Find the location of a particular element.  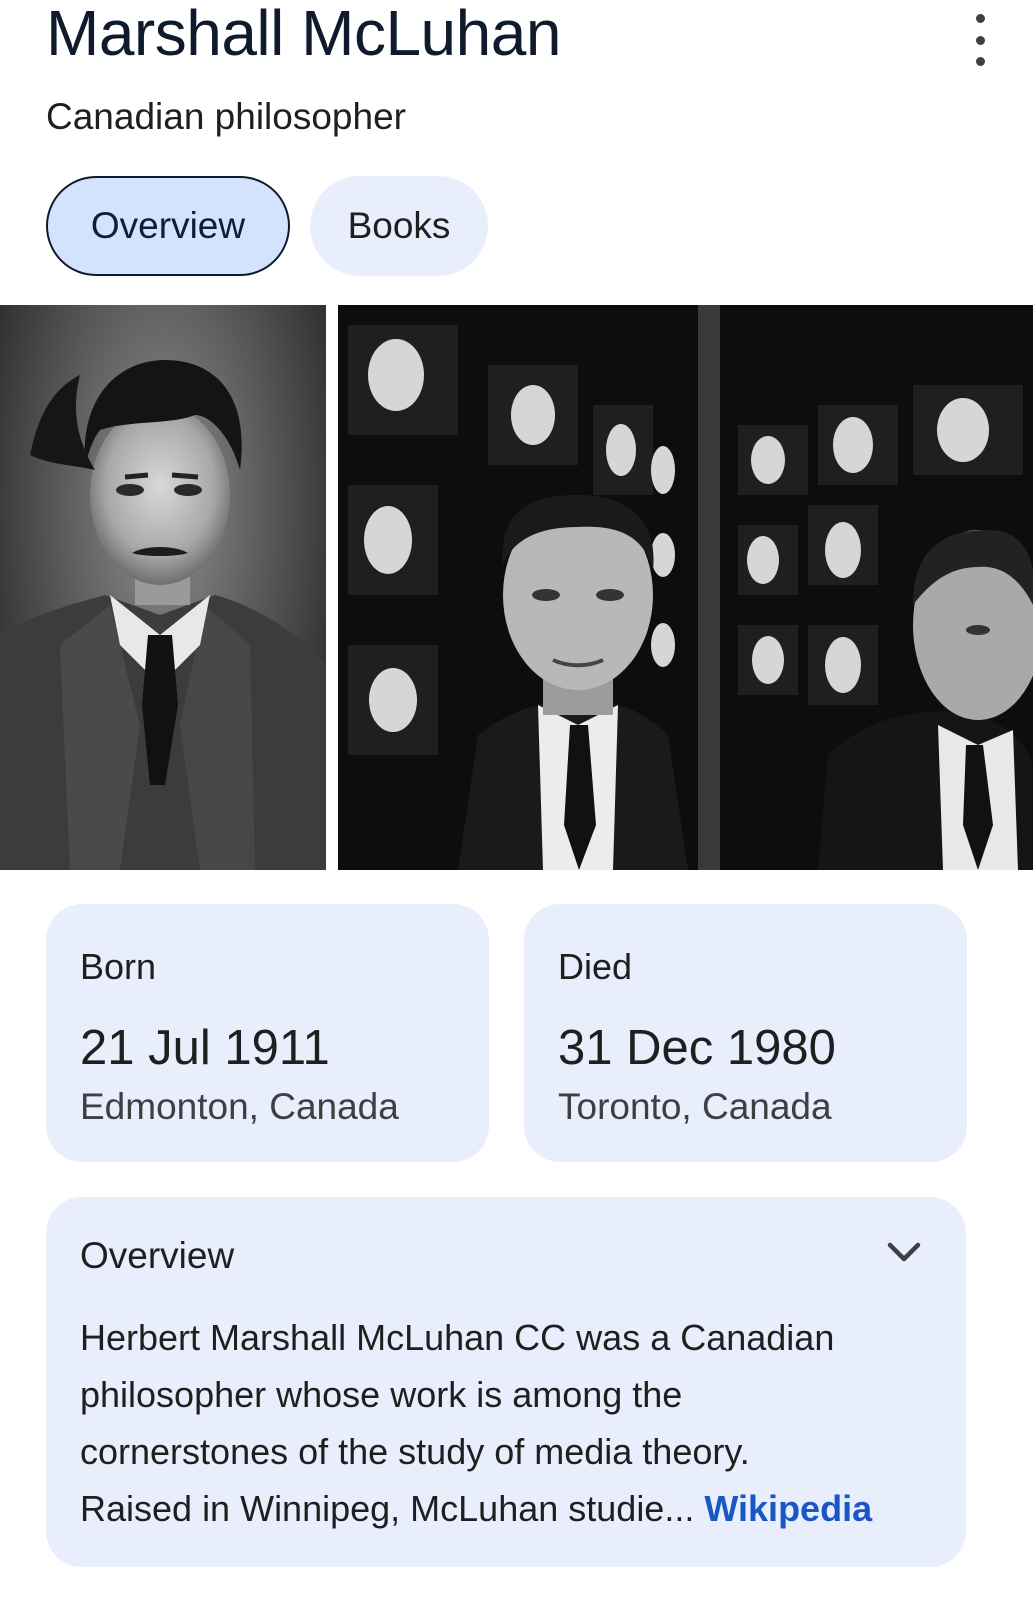

died-label: Died is located at coordinates (595, 966).